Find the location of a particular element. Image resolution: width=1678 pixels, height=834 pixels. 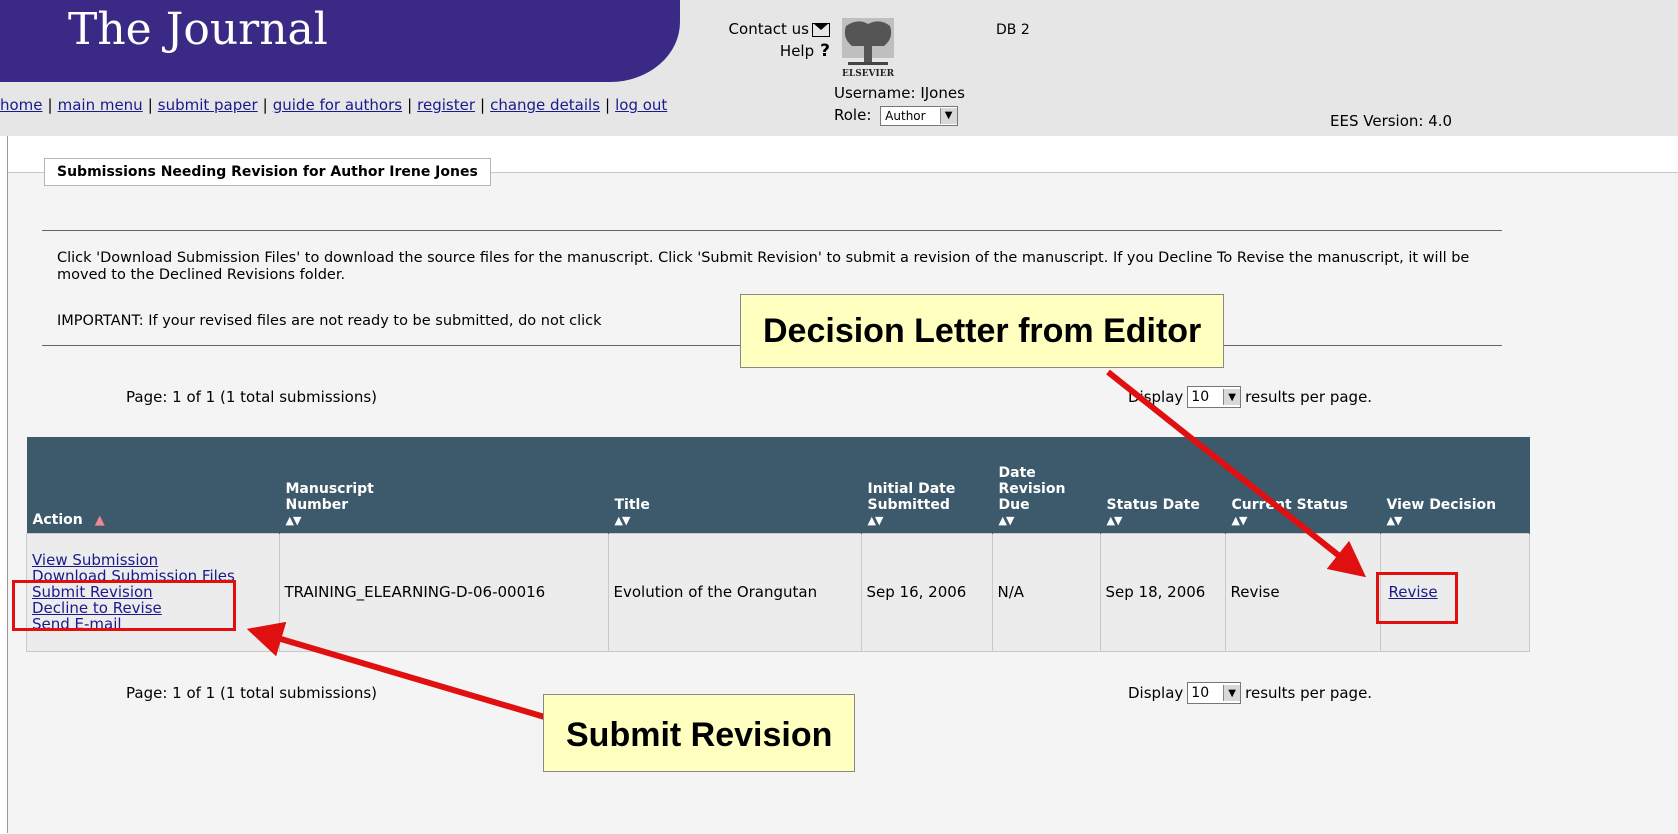

callout-submit-revision: Submit Revision is located at coordinates (699, 733).